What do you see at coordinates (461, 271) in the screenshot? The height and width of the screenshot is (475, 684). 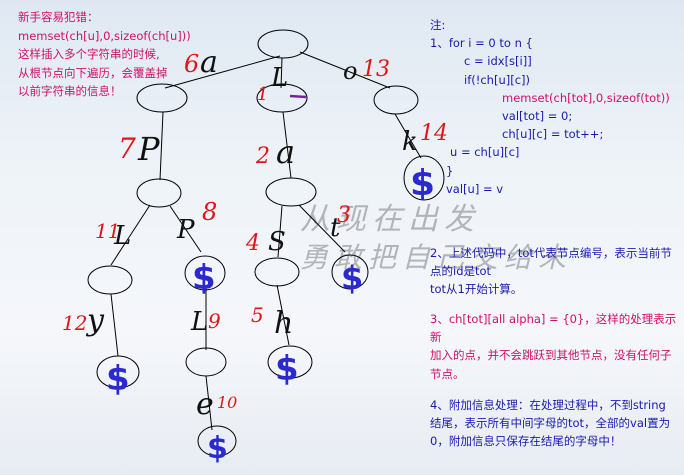 I see `note-2-line-2: 点的id是tot` at bounding box center [461, 271].